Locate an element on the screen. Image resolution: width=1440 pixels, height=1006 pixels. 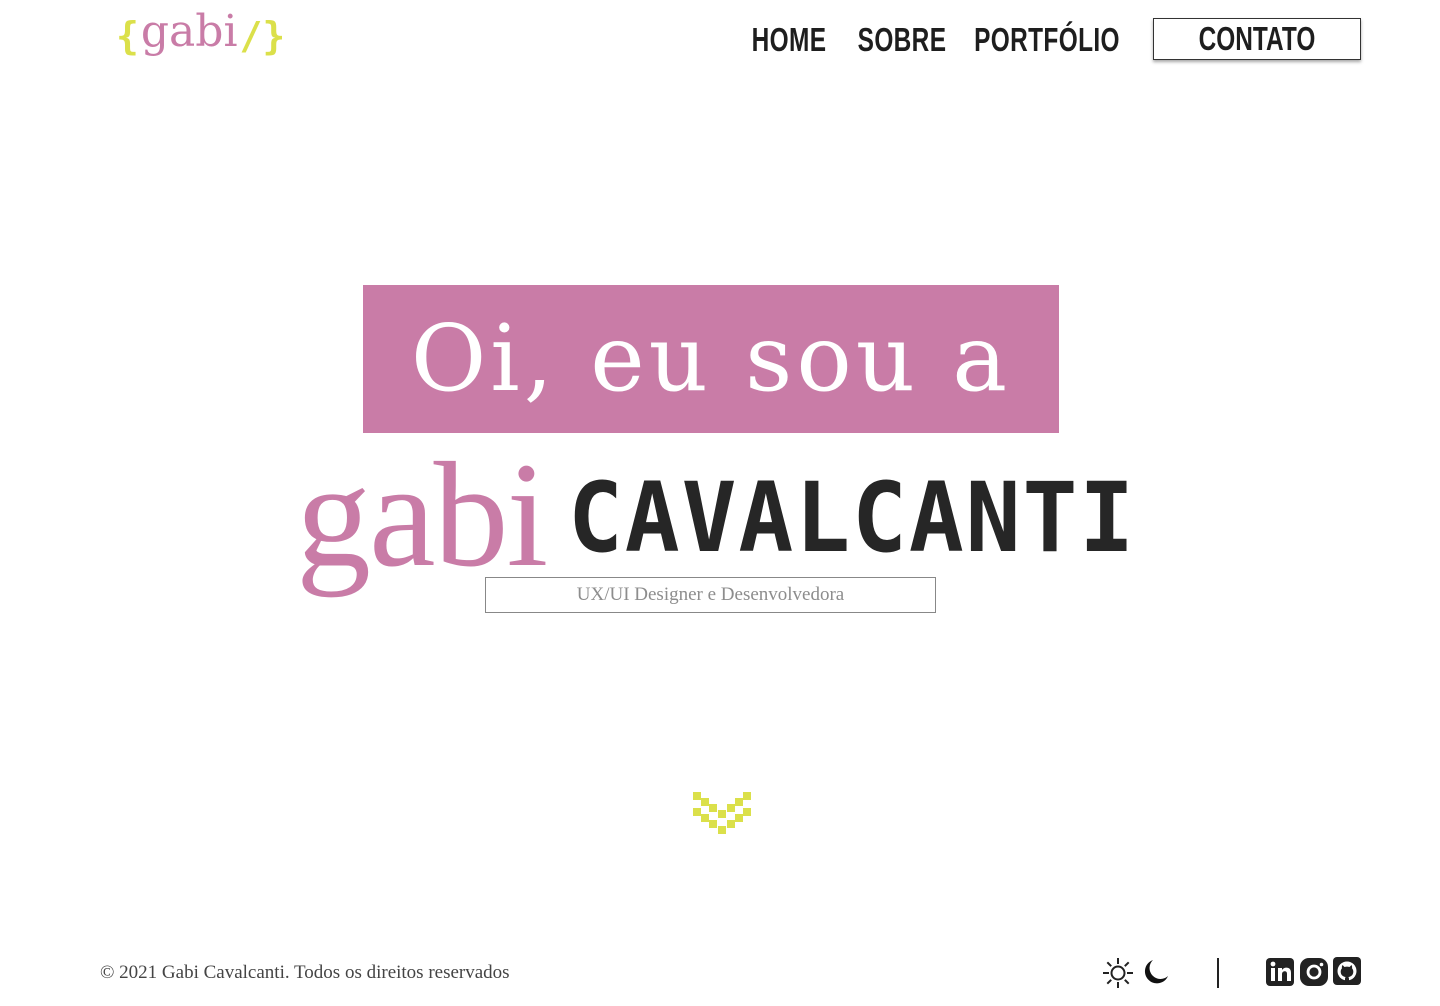
moon-icon is located at coordinates (1155, 972).